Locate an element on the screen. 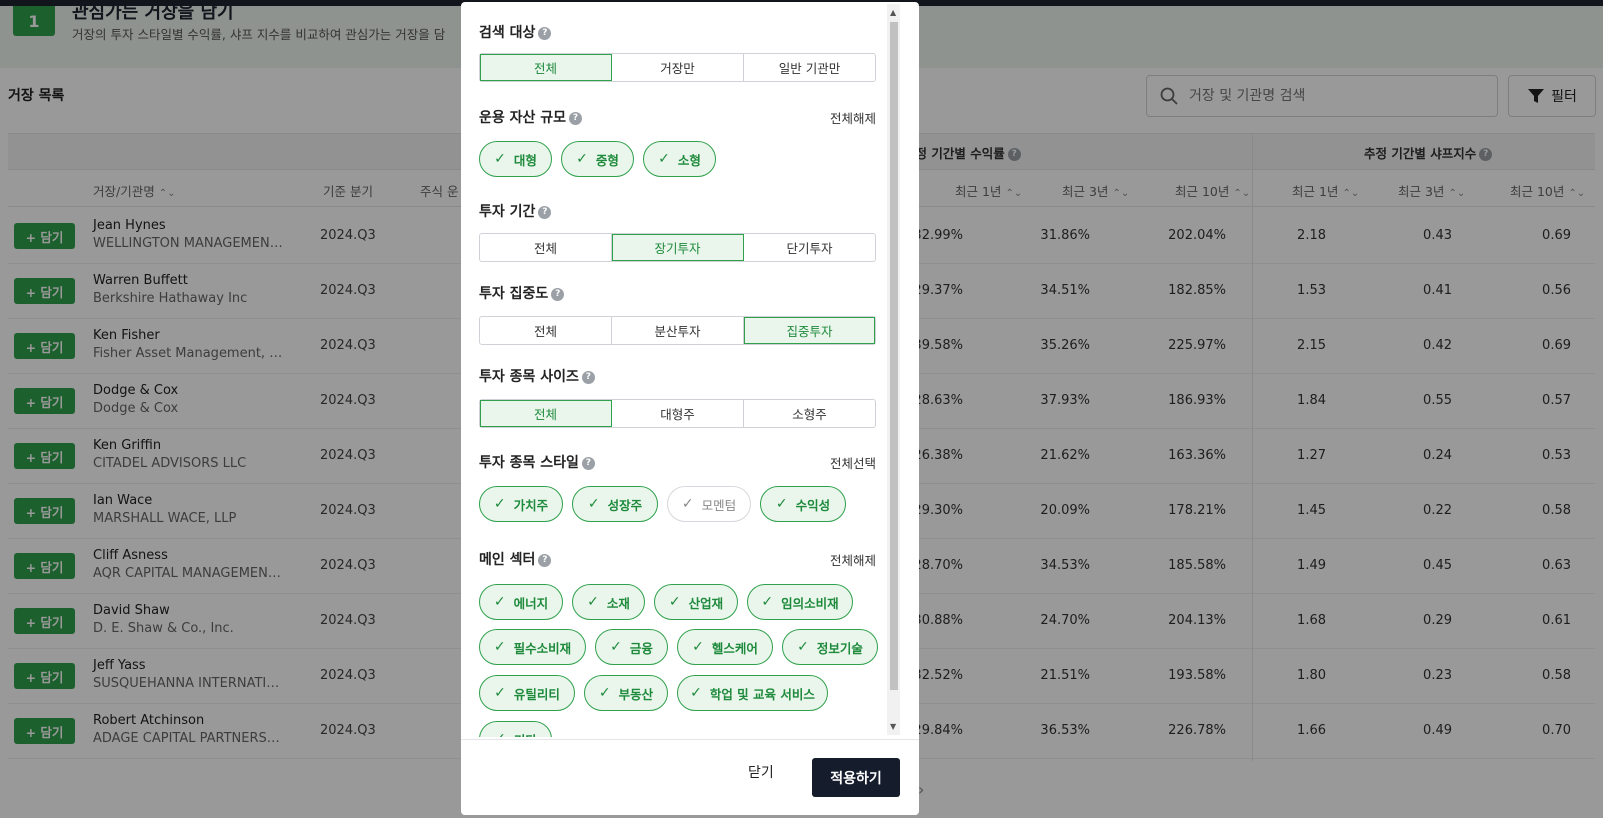 This screenshot has width=1603, height=818. filter-chip: ✓ 산업재 is located at coordinates (696, 602).